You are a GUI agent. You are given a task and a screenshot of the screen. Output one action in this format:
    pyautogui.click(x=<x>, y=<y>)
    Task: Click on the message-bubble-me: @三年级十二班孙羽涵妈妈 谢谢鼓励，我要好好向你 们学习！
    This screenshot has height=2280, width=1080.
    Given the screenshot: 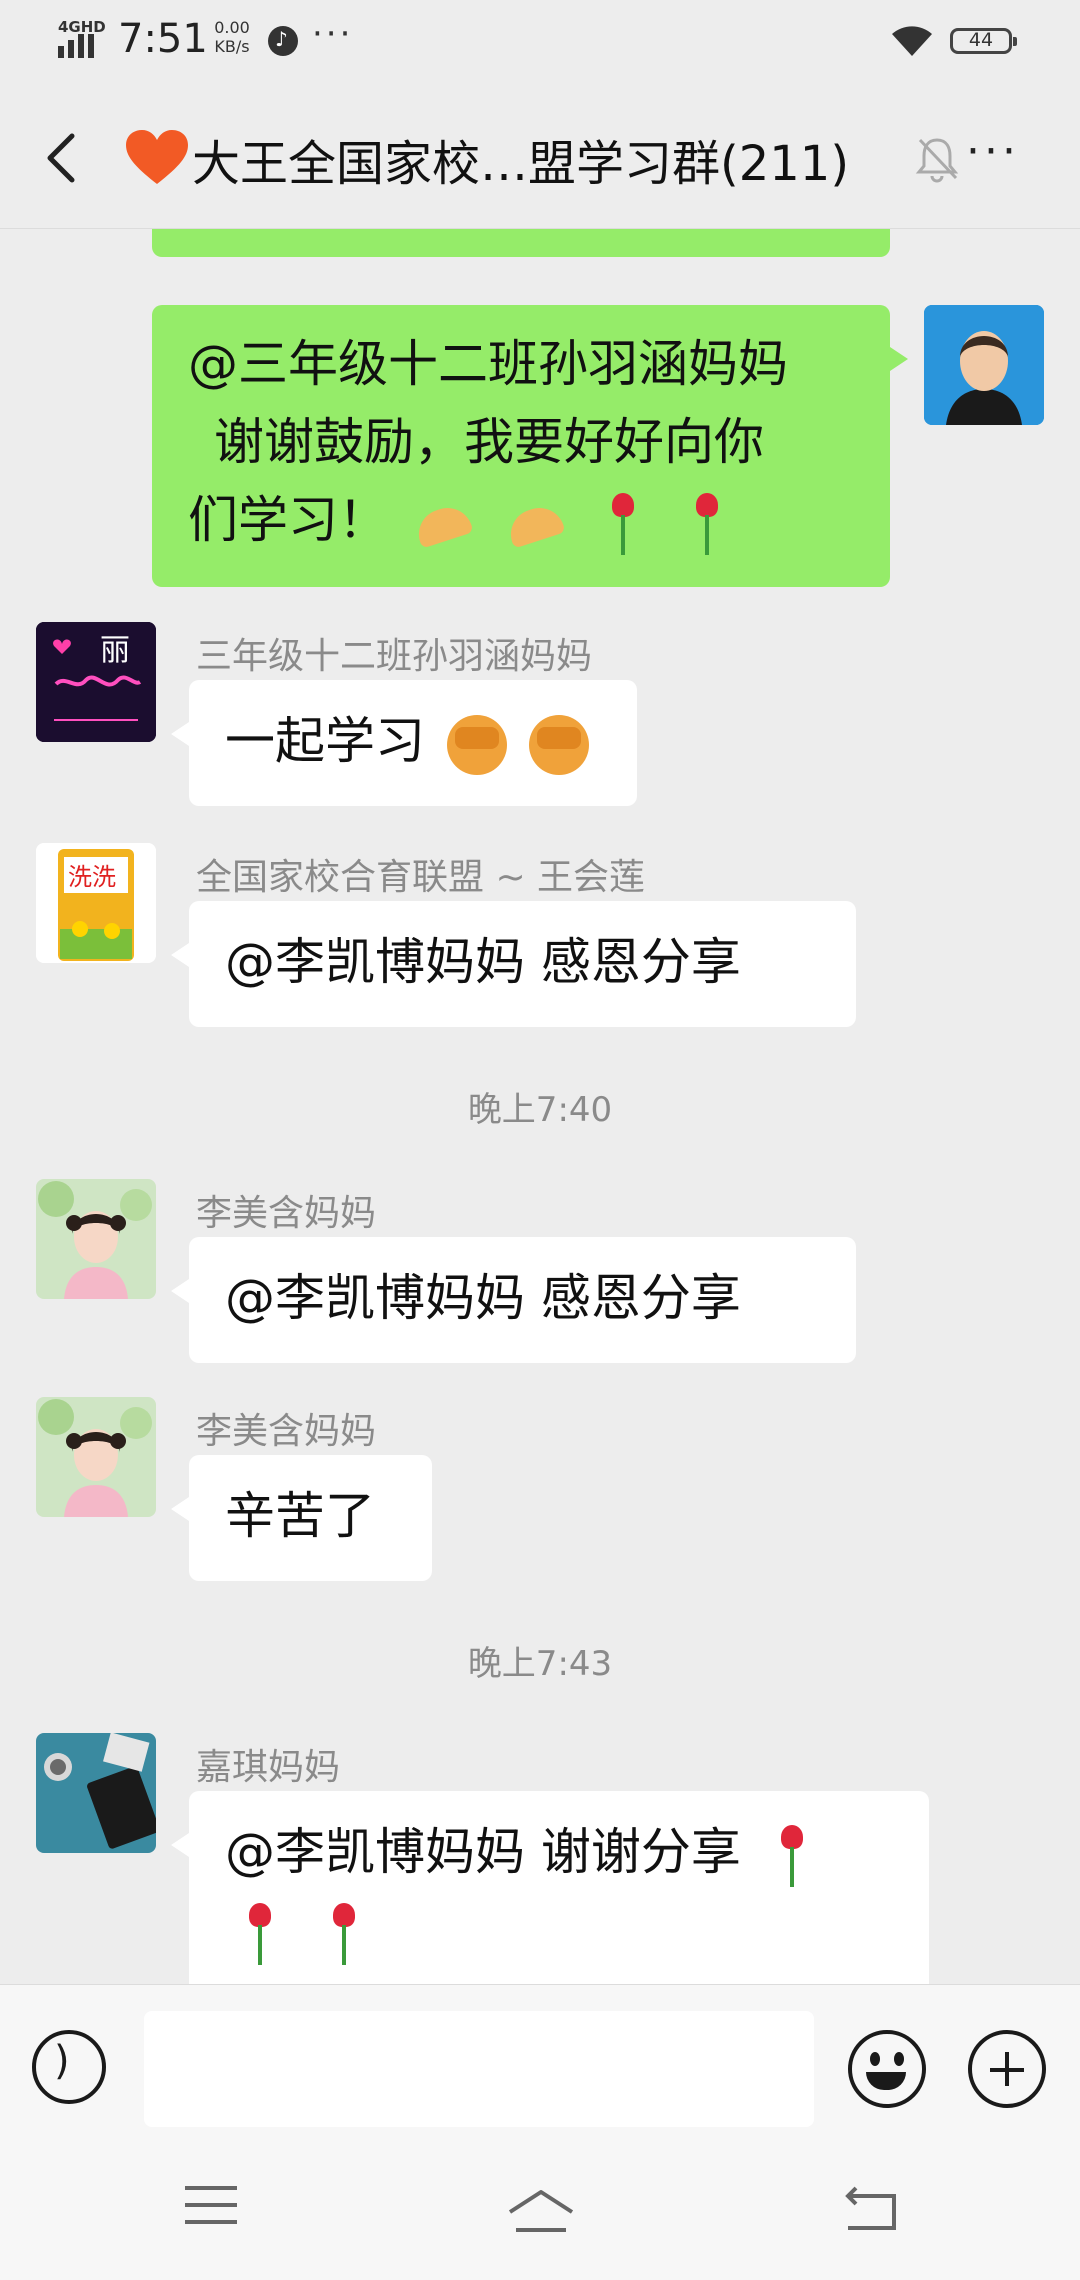 What is the action you would take?
    pyautogui.click(x=530, y=446)
    